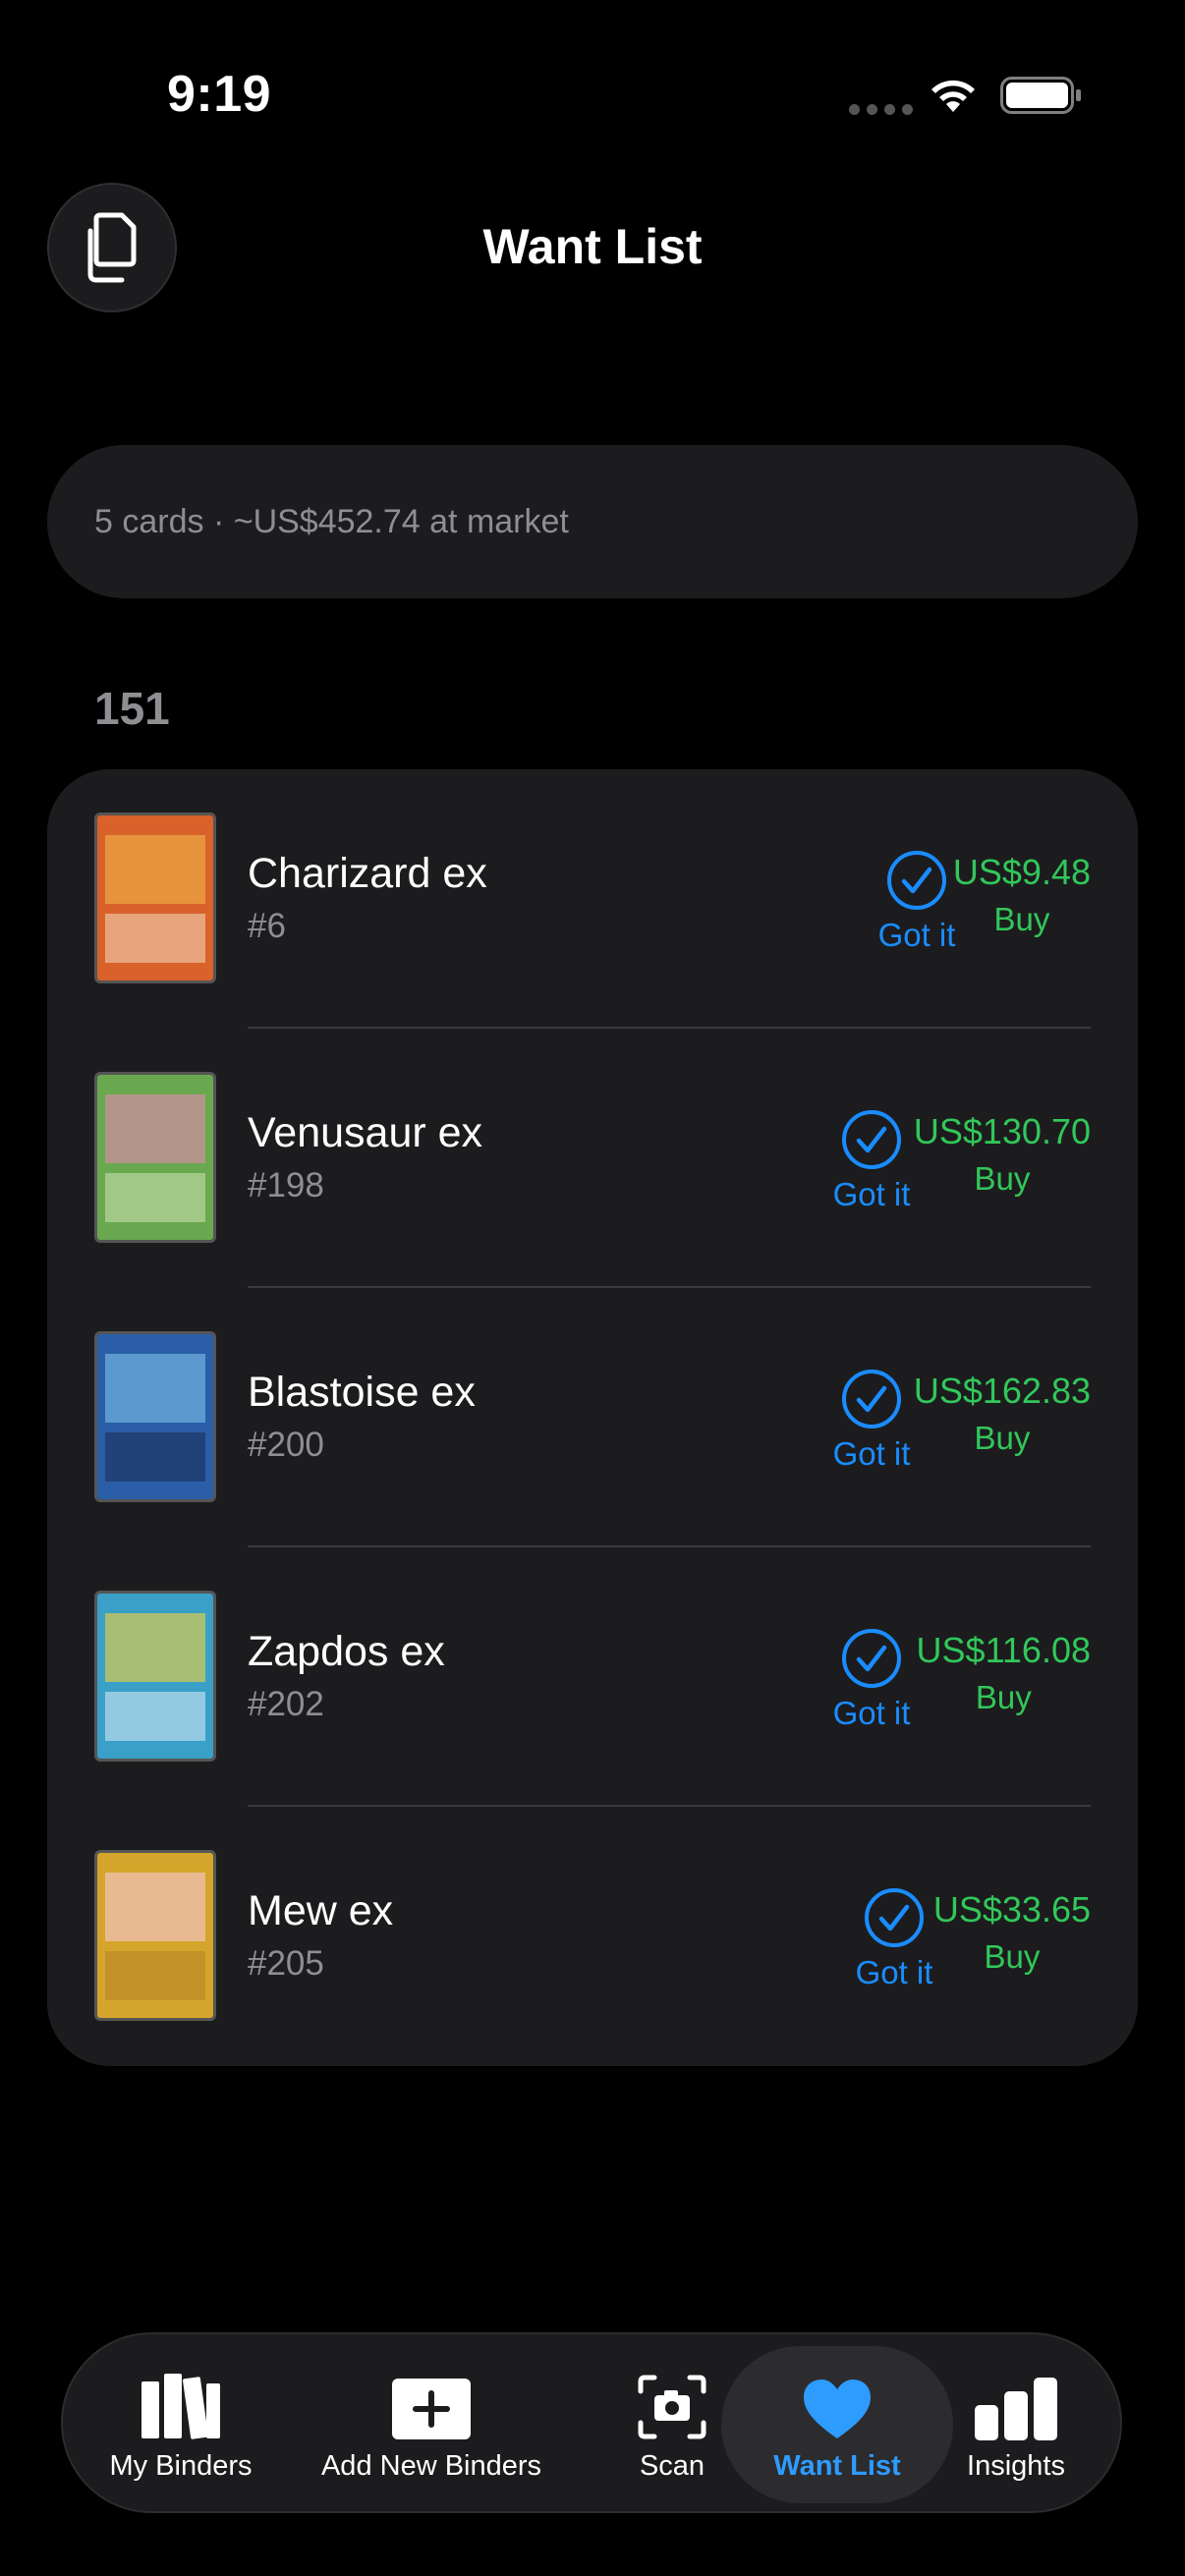 This screenshot has width=1185, height=2576. What do you see at coordinates (837, 2466) in the screenshot?
I see `tab-label: Want List` at bounding box center [837, 2466].